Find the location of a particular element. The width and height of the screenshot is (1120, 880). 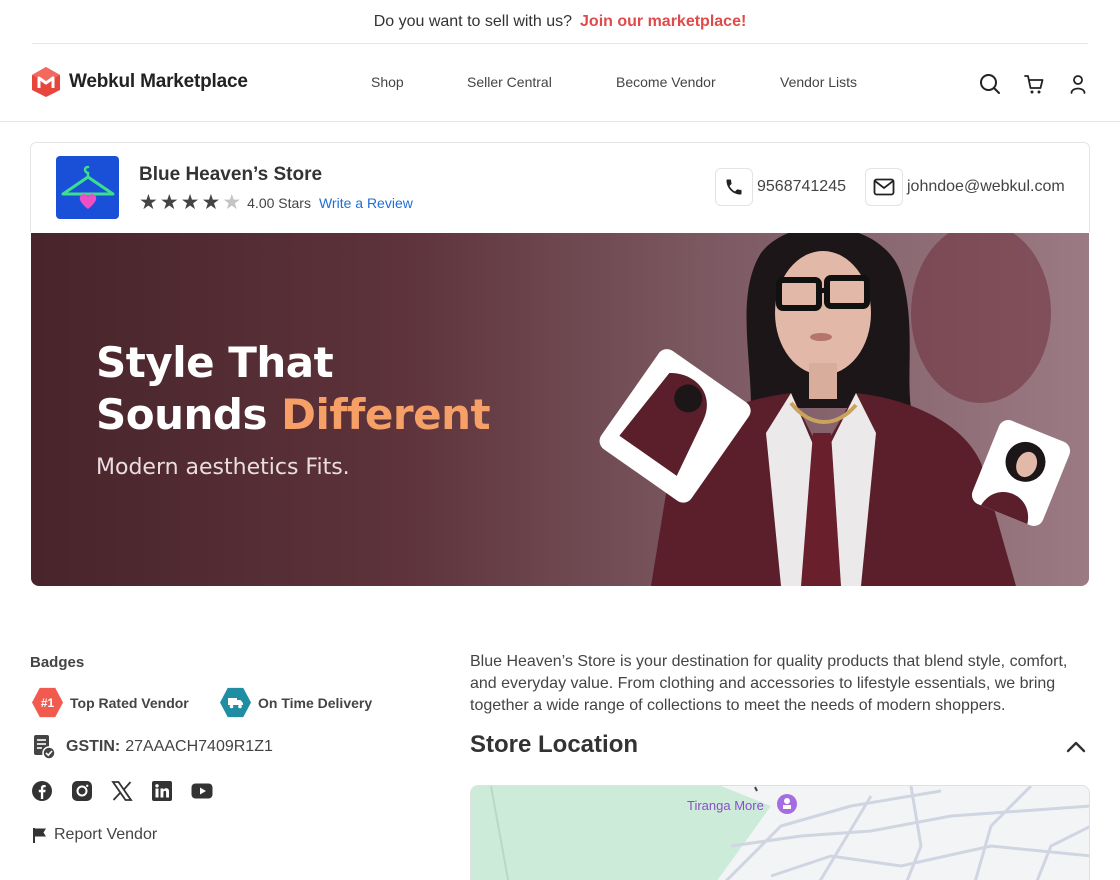

phone-icon is located at coordinates (734, 187).